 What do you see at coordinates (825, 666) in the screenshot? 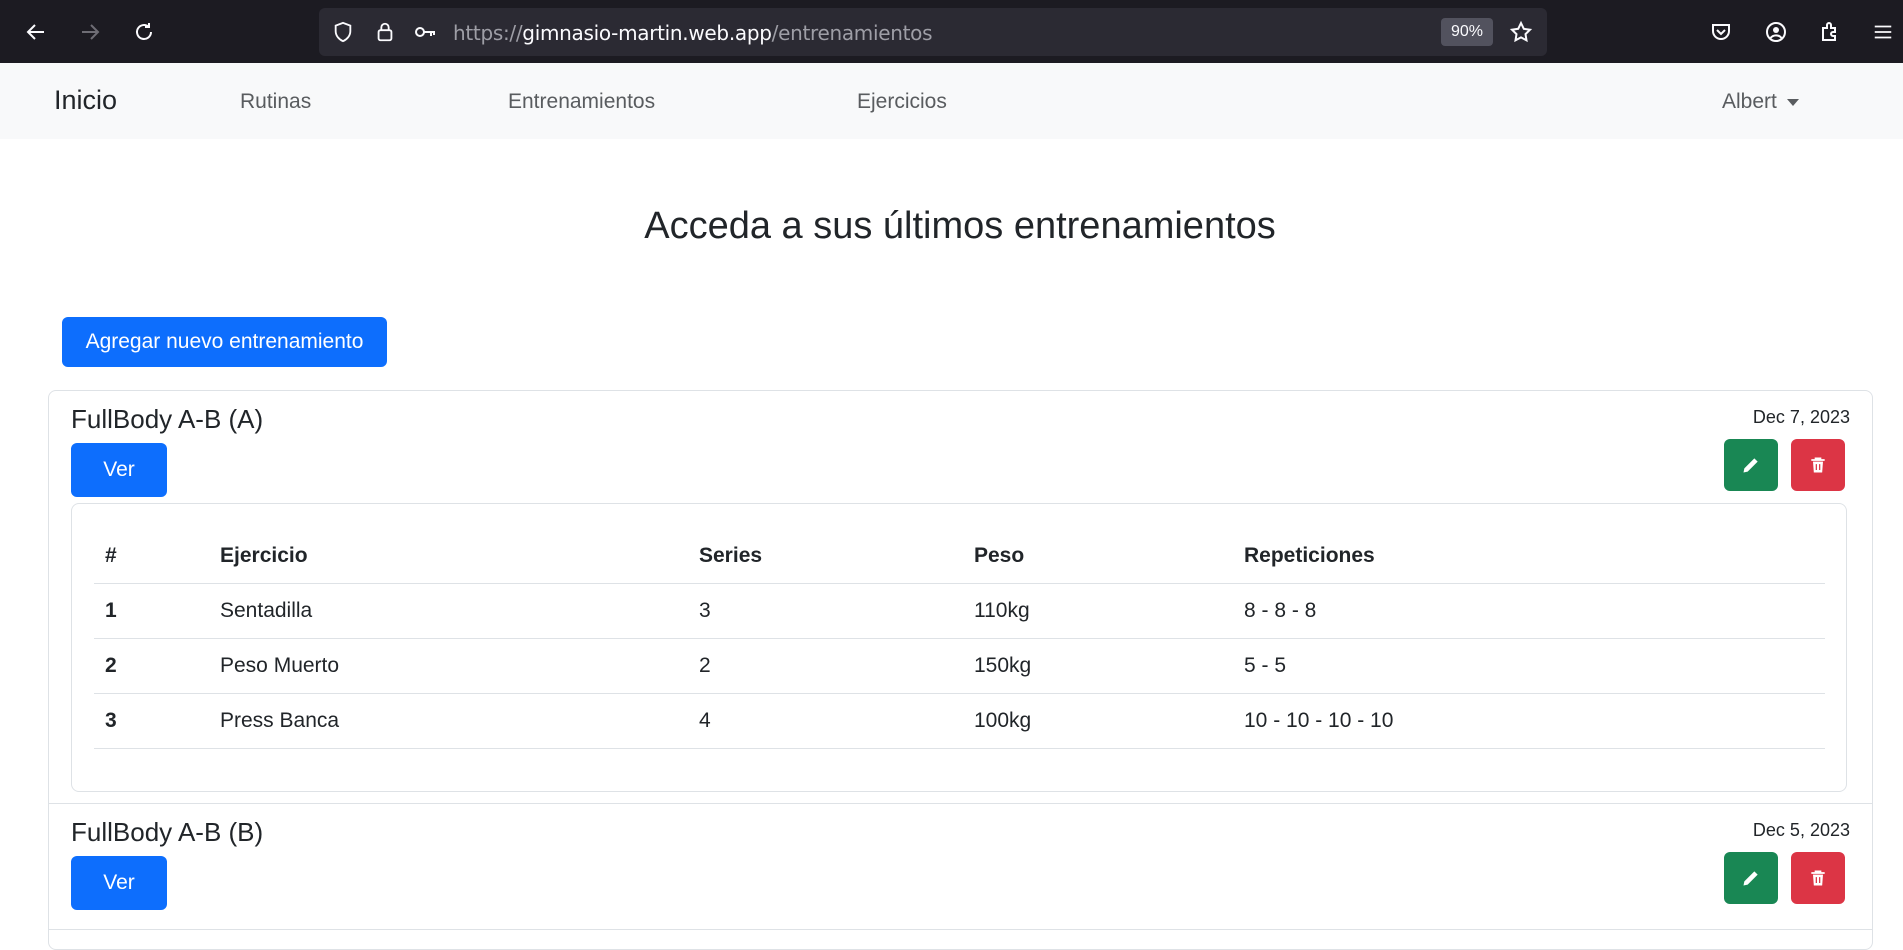
I see `cell-series: 2` at bounding box center [825, 666].